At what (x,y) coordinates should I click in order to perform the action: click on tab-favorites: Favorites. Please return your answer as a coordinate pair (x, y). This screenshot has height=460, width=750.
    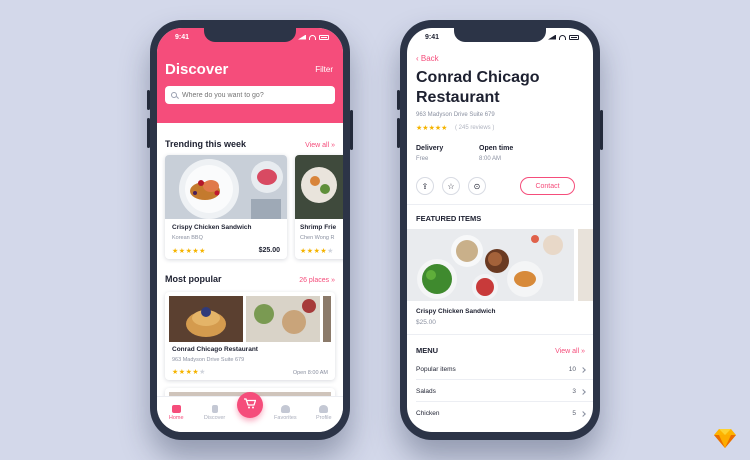
    Looking at the image, I should click on (285, 418).